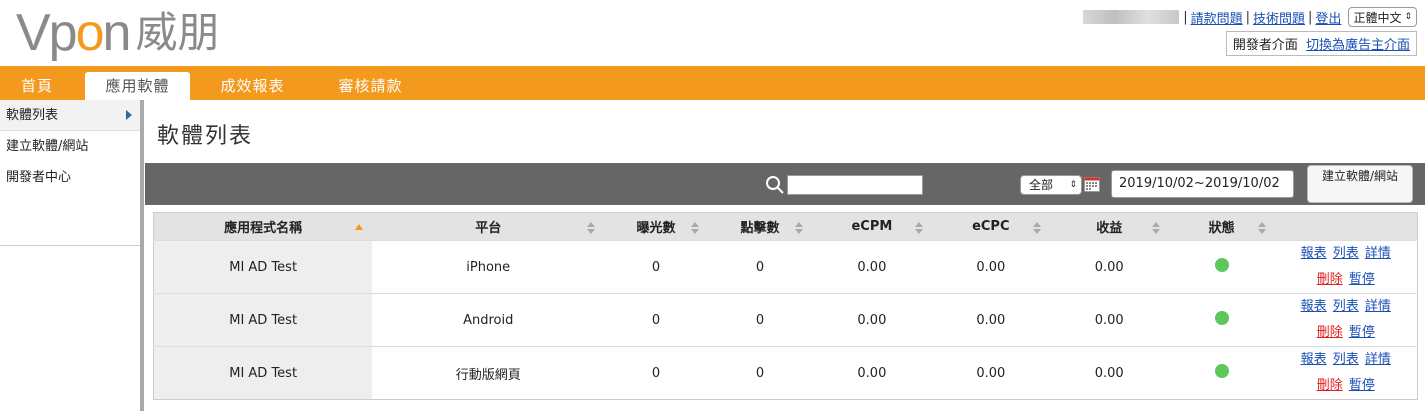  I want to click on table-header-row: 應用程式名稱 平台 曝光數 點擊數 eCPM eCPC 收益 狀態, so click(785, 226).